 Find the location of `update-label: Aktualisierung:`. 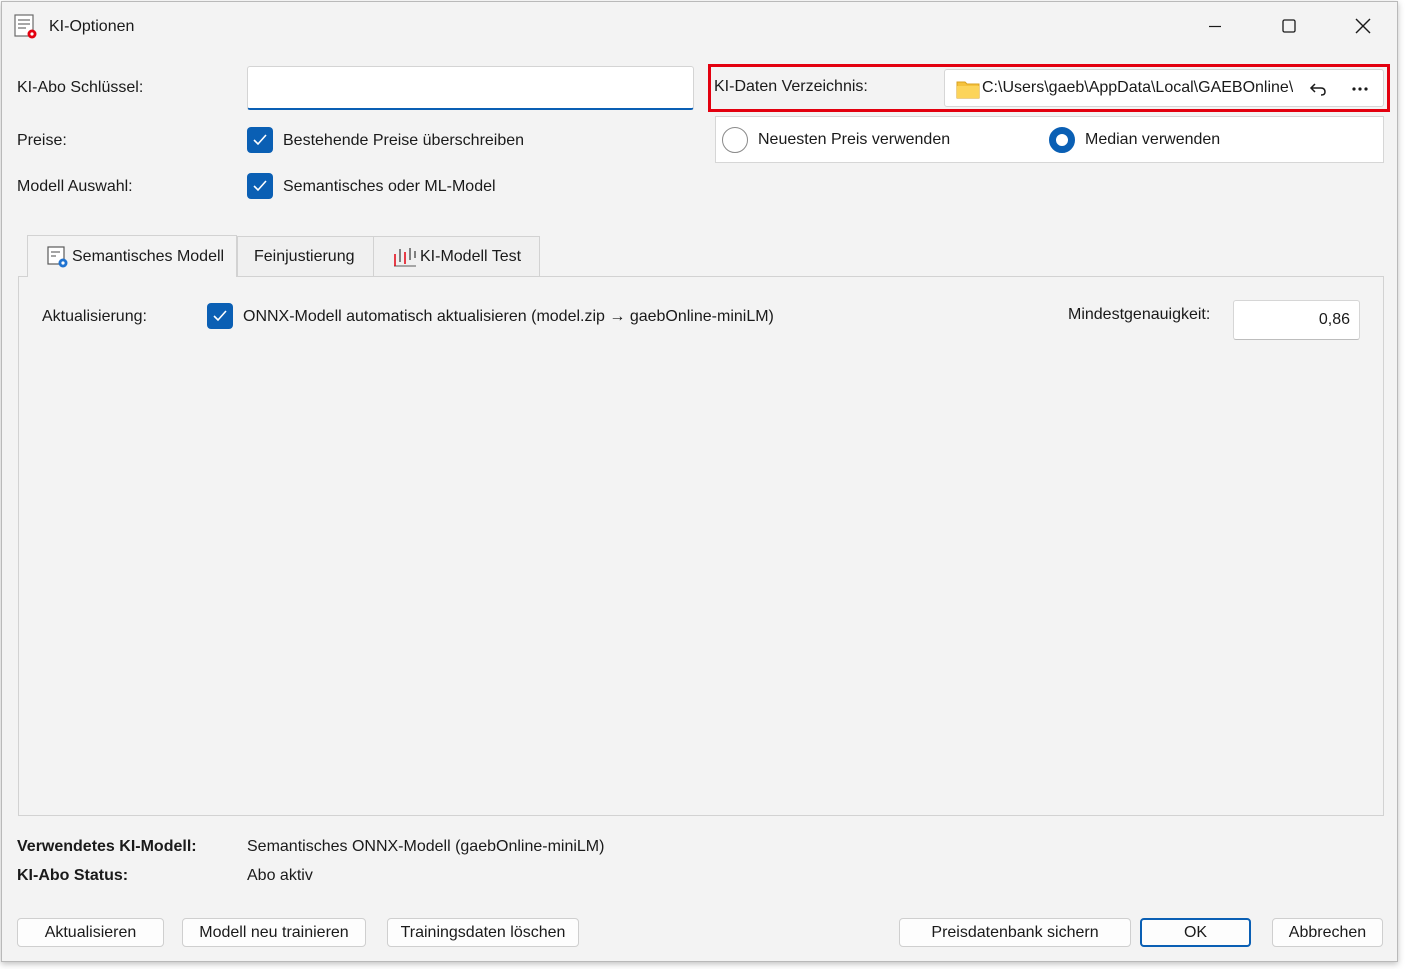

update-label: Aktualisierung: is located at coordinates (94, 316).